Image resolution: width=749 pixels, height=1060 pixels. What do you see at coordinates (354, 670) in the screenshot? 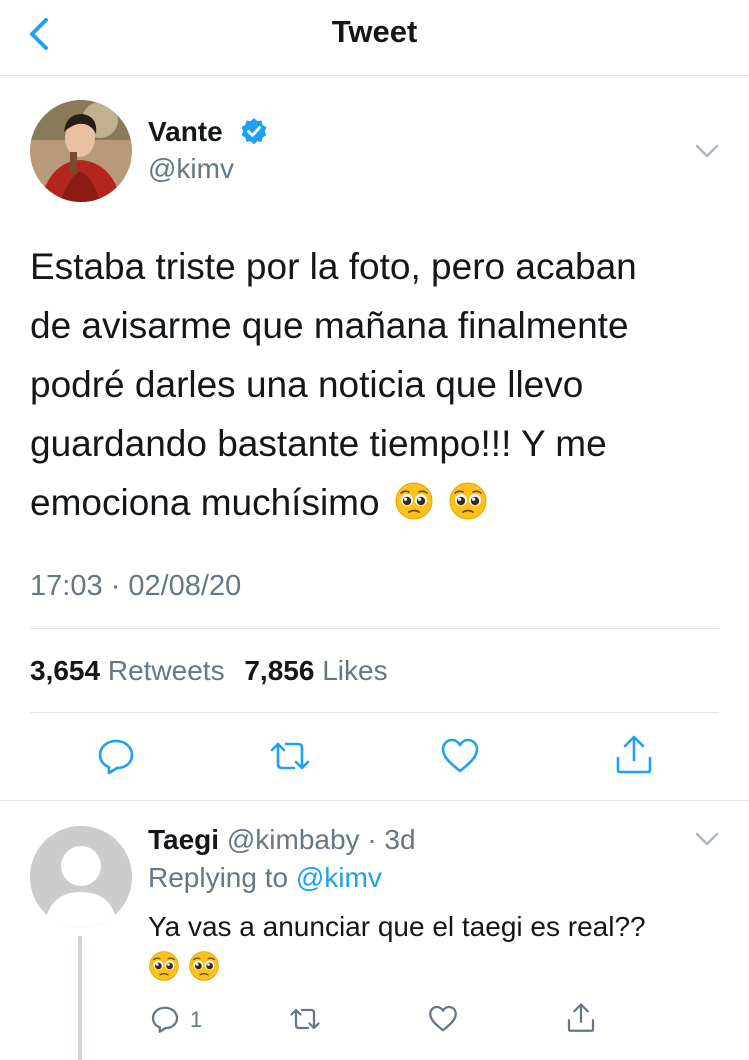
I see `likes-label: Likes` at bounding box center [354, 670].